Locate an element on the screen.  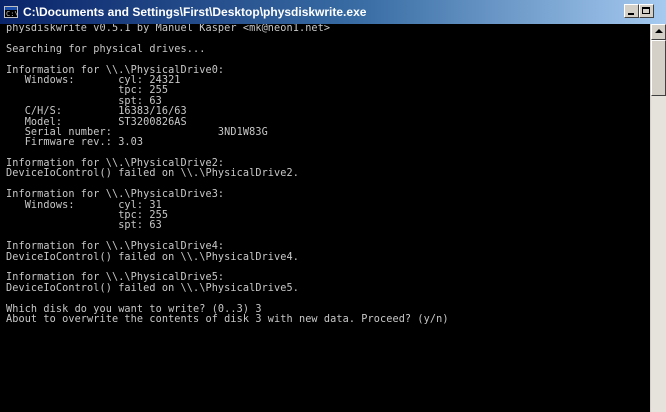
window-controls is located at coordinates (639, 11).